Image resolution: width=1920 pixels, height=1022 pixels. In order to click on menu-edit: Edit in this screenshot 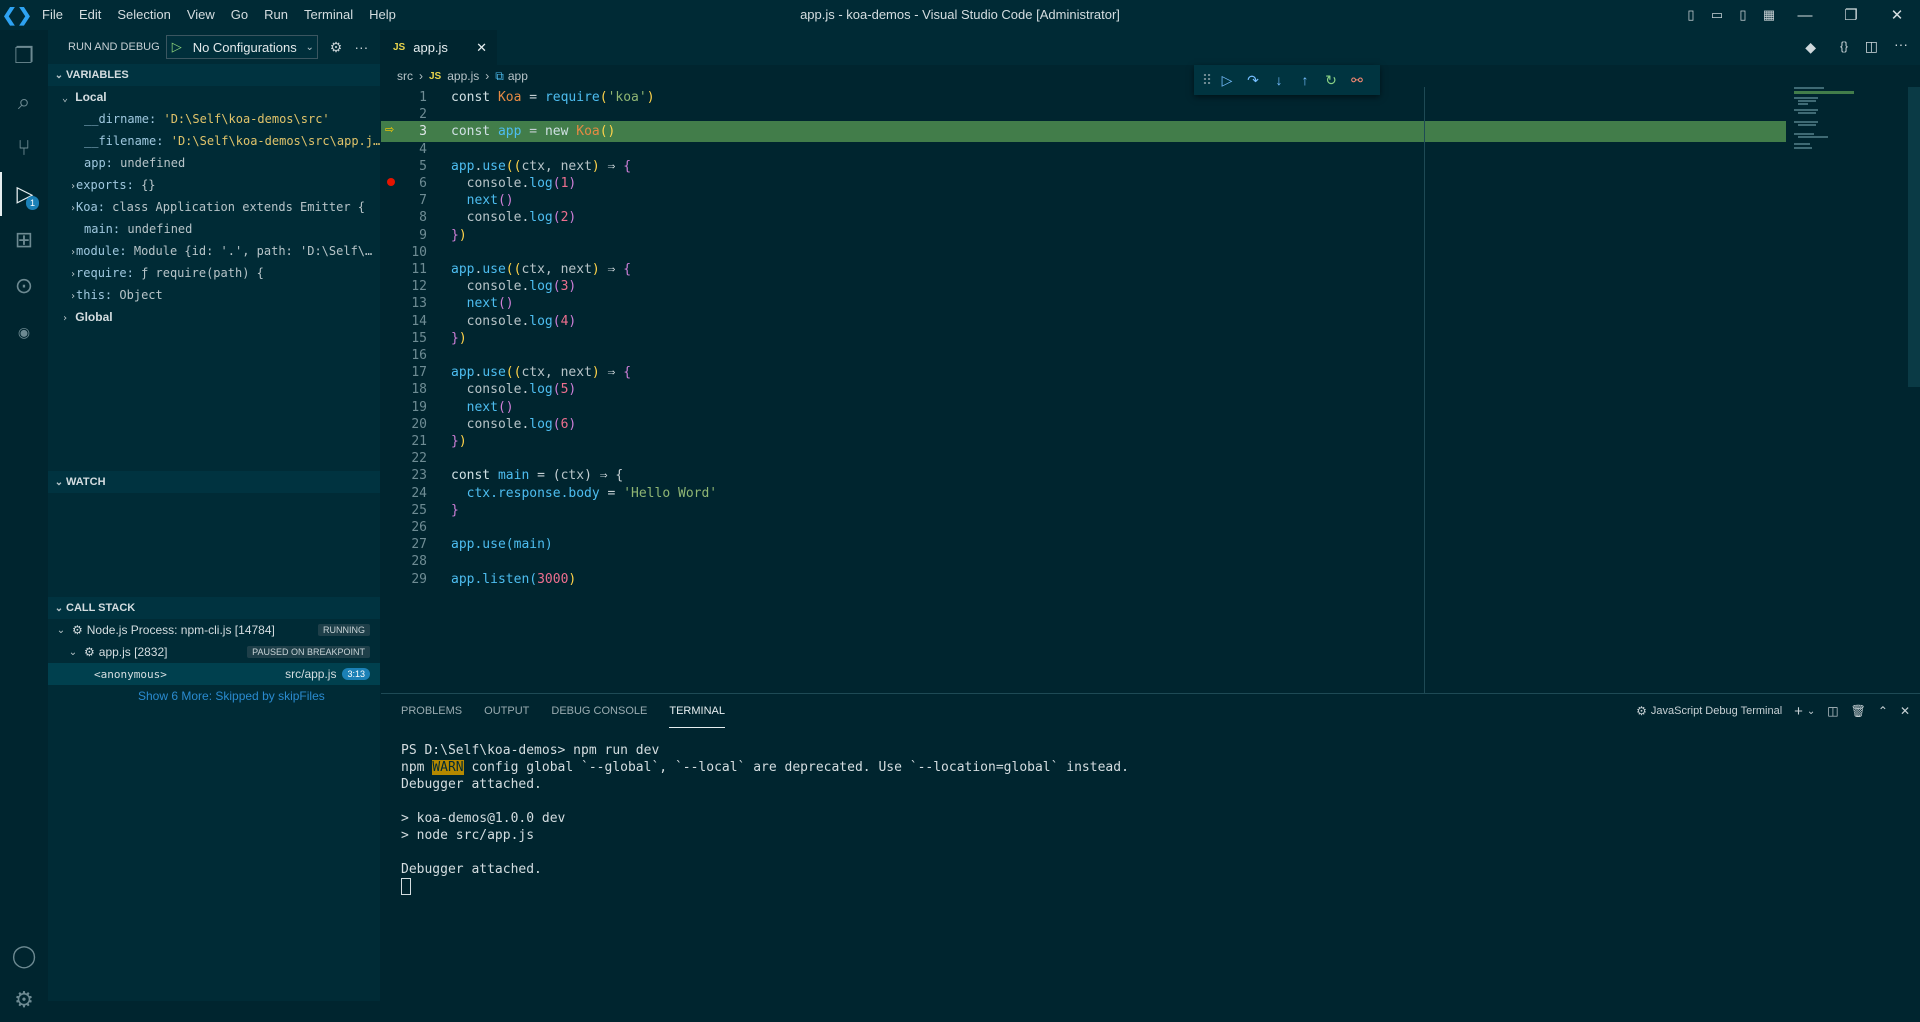, I will do `click(90, 15)`.